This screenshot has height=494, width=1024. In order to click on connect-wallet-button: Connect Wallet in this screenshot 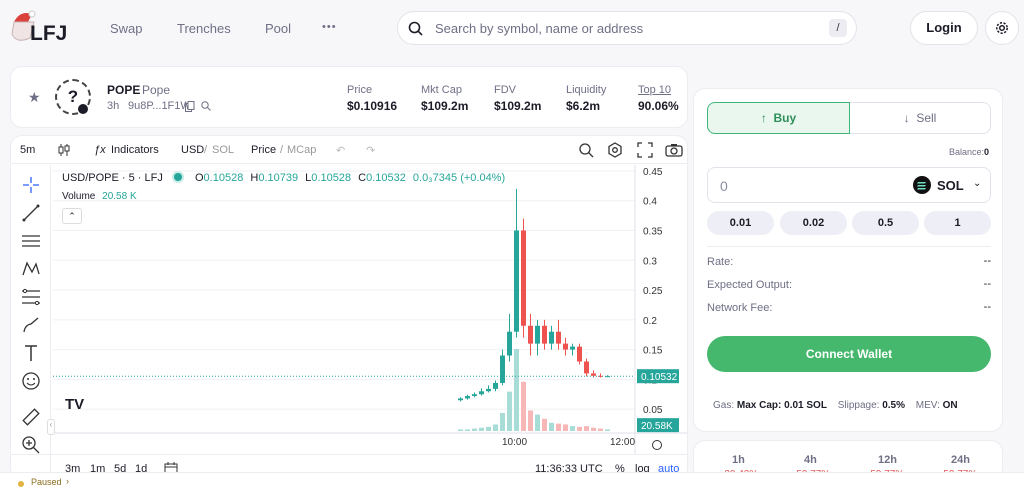, I will do `click(849, 354)`.